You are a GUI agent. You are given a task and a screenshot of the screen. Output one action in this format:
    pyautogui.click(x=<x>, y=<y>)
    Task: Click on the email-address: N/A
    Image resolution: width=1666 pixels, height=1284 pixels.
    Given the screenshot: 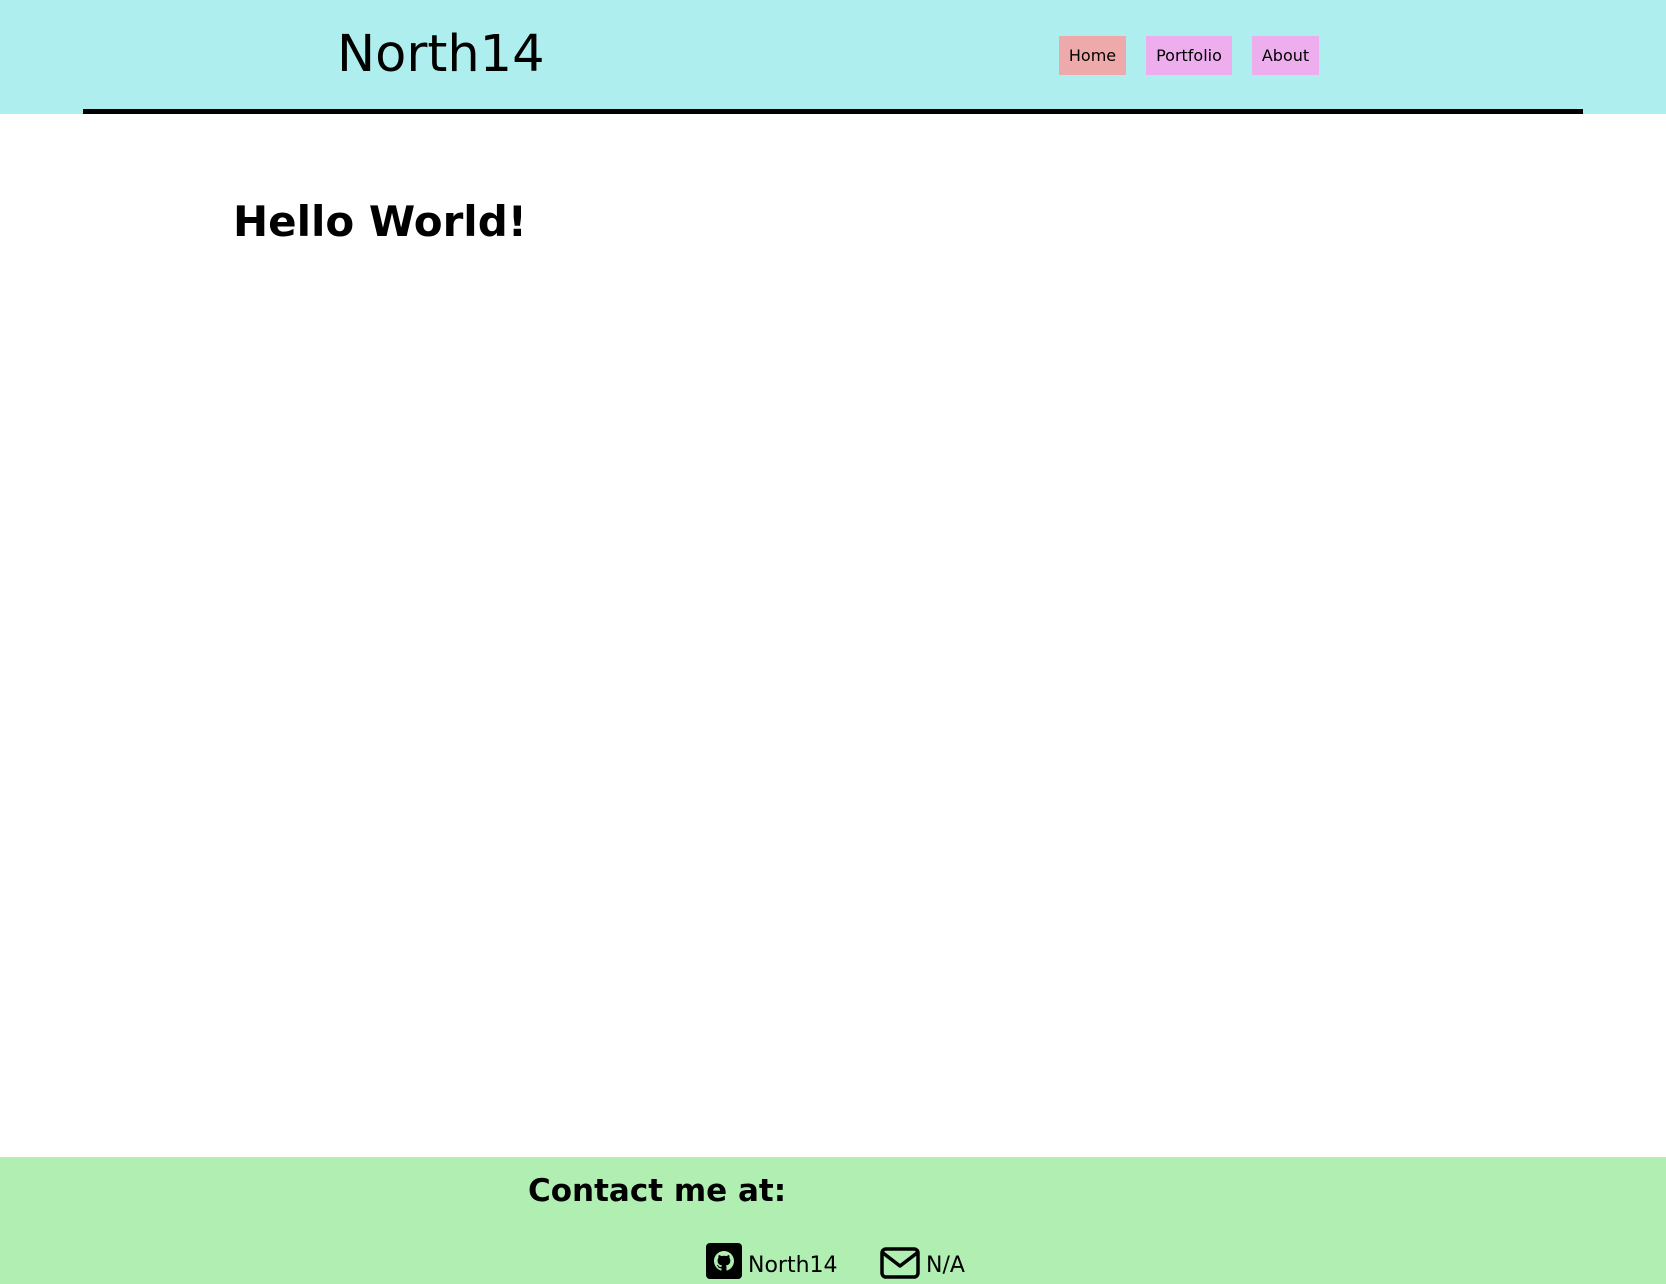 What is the action you would take?
    pyautogui.click(x=945, y=1265)
    